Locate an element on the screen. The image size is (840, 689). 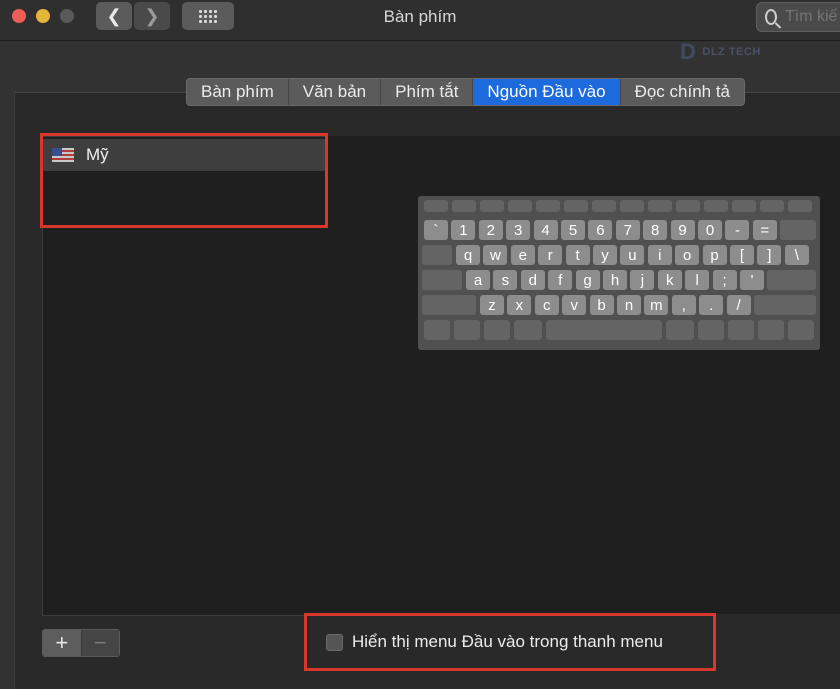
key-label: 5 is located at coordinates (573, 230).